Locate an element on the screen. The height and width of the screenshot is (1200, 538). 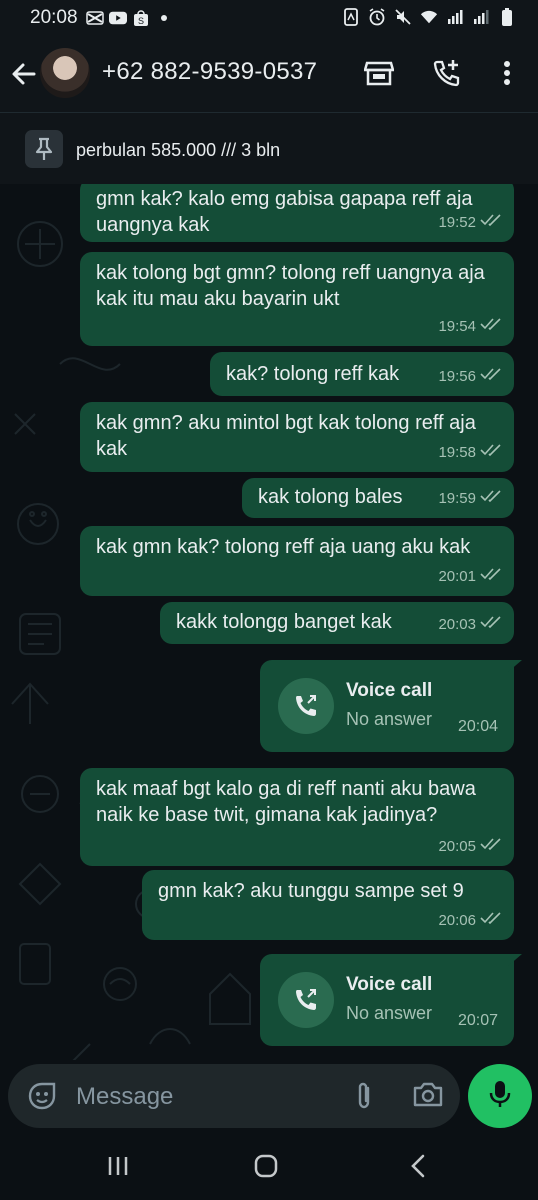
wifi-icon is located at coordinates (429, 17).